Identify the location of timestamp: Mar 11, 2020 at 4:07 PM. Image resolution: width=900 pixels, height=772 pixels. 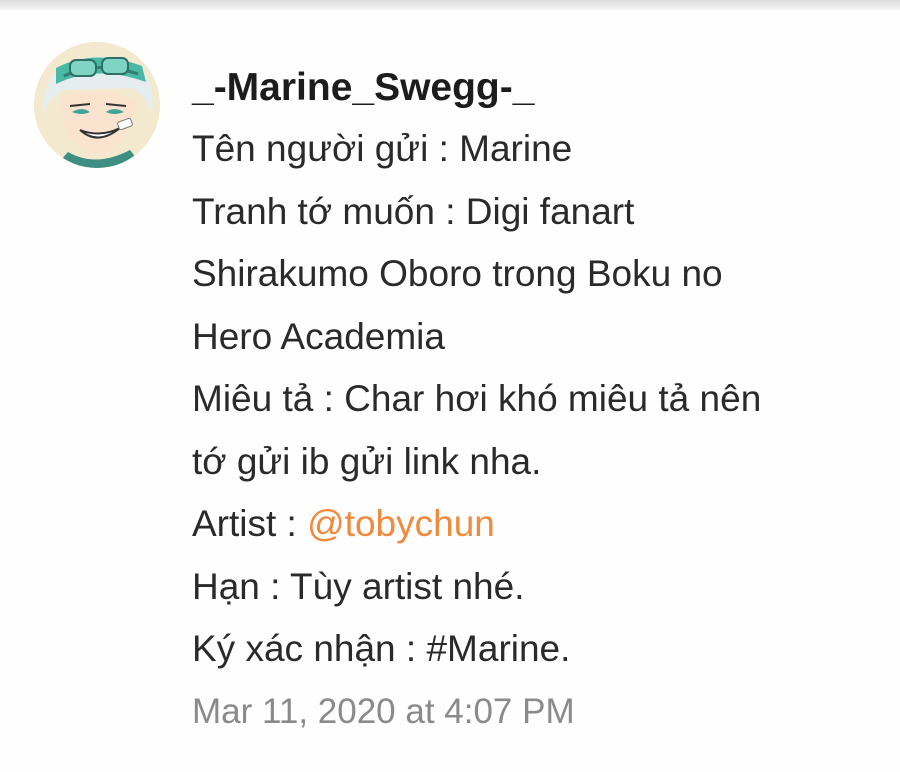
(383, 711).